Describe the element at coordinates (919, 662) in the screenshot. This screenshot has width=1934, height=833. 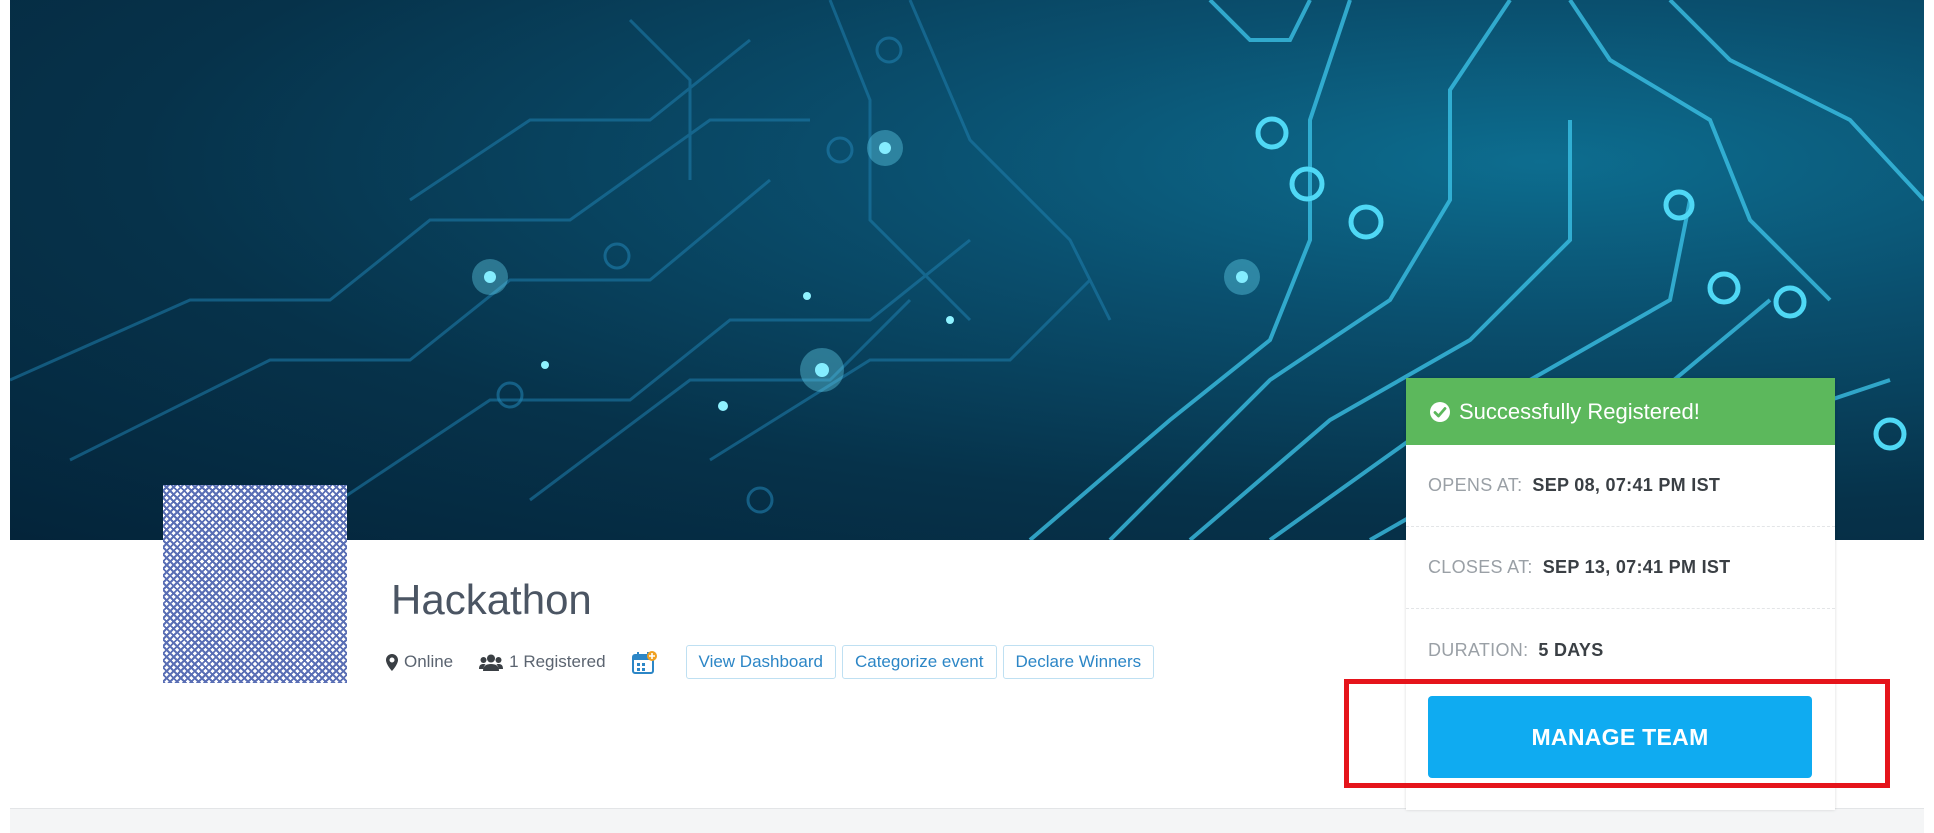
I see `categorize-event-button: Categorize event` at that location.